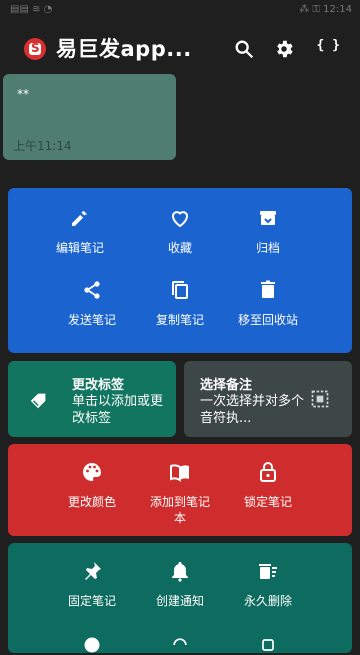  I want to click on create-notification-button: 创建通知, so click(180, 584).